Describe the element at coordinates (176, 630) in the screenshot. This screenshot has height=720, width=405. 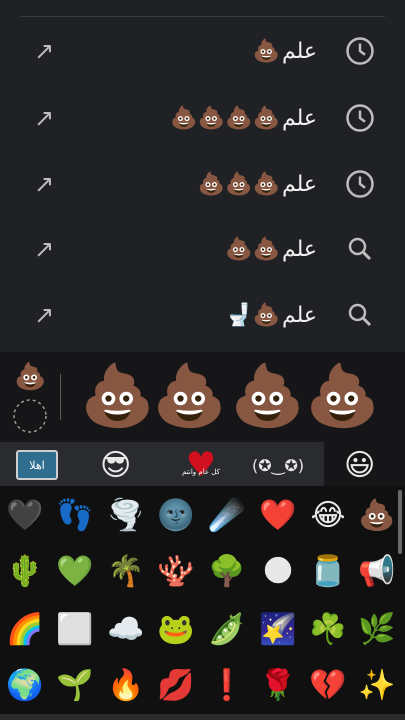
I see `emoji-key: 🐸` at that location.